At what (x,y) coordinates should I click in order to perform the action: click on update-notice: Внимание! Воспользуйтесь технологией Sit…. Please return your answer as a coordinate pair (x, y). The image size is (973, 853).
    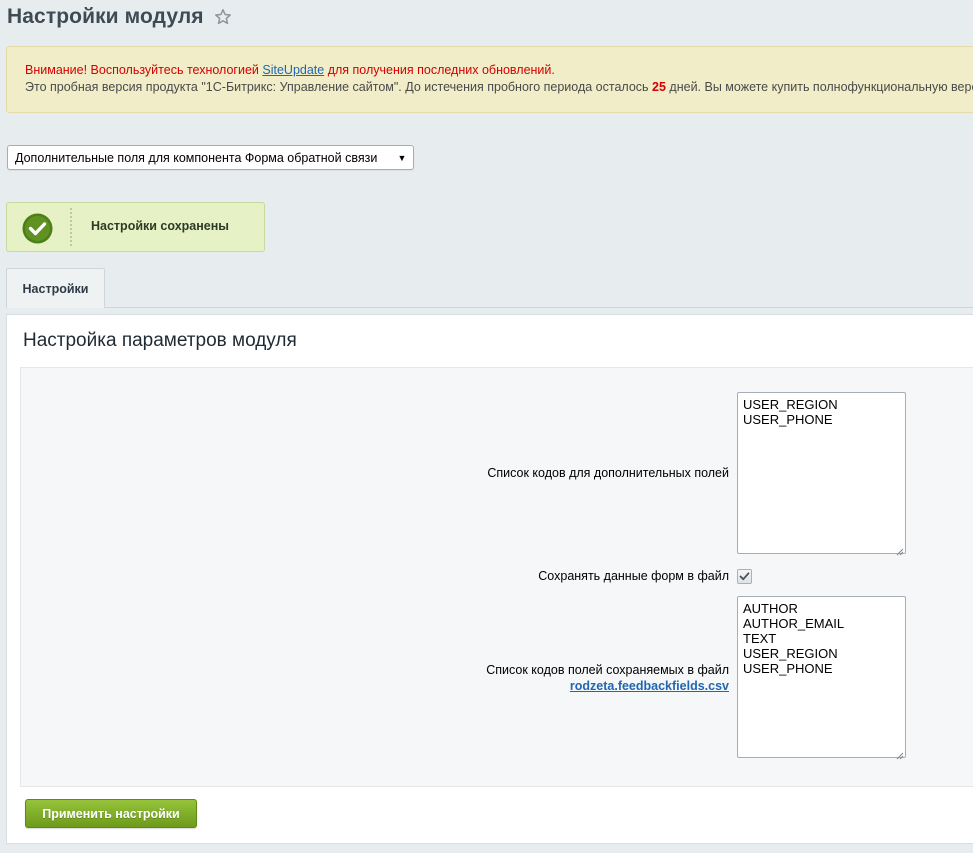
    Looking at the image, I should click on (489, 79).